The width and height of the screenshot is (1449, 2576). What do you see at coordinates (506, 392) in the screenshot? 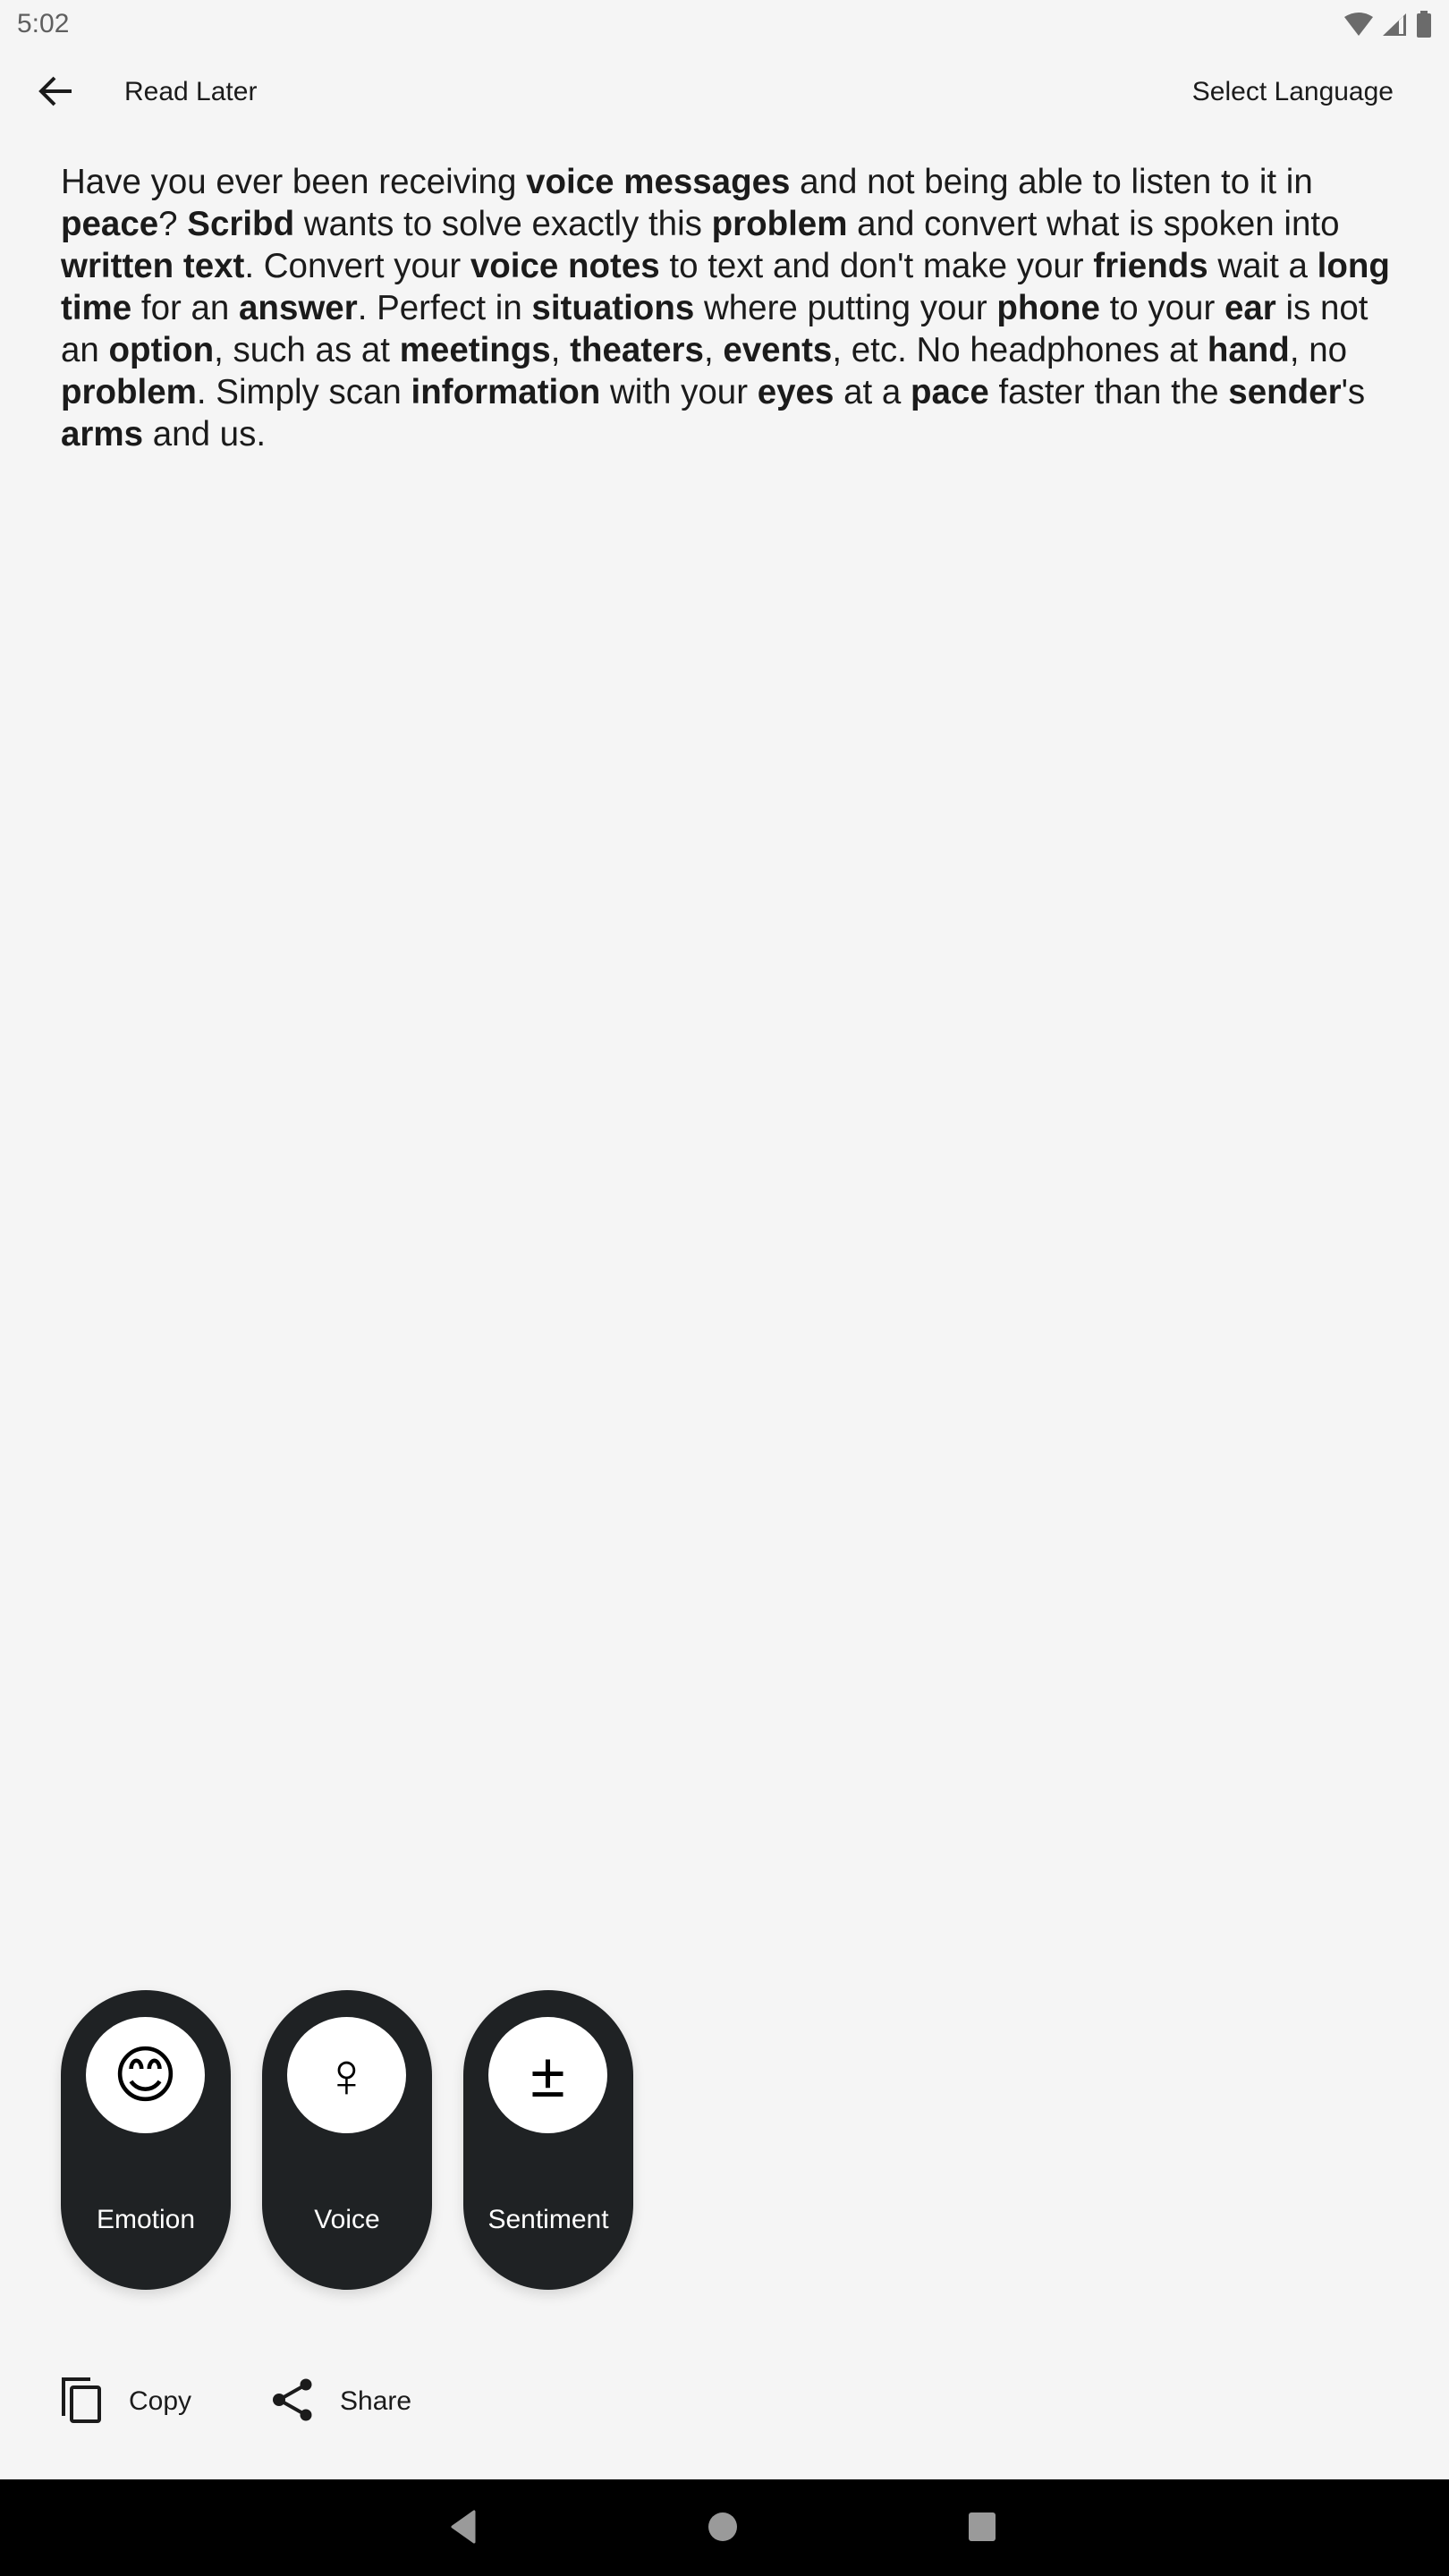
I see `bold-keyword: information` at bounding box center [506, 392].